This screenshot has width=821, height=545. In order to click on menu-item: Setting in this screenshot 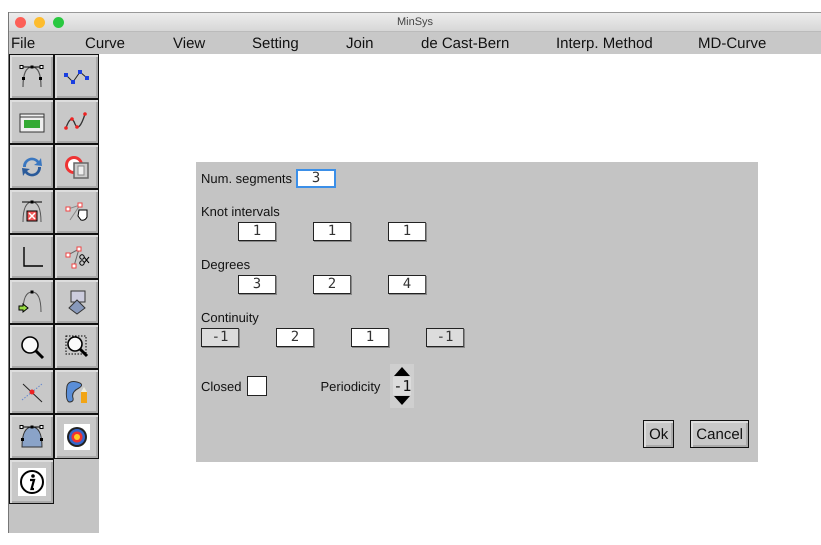, I will do `click(297, 43)`.